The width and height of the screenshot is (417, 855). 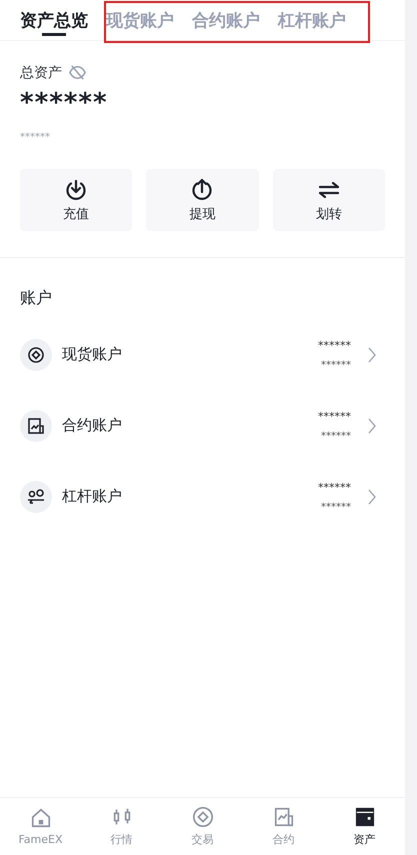 What do you see at coordinates (202, 425) in the screenshot?
I see `account-row: 合约账户 ****** ******` at bounding box center [202, 425].